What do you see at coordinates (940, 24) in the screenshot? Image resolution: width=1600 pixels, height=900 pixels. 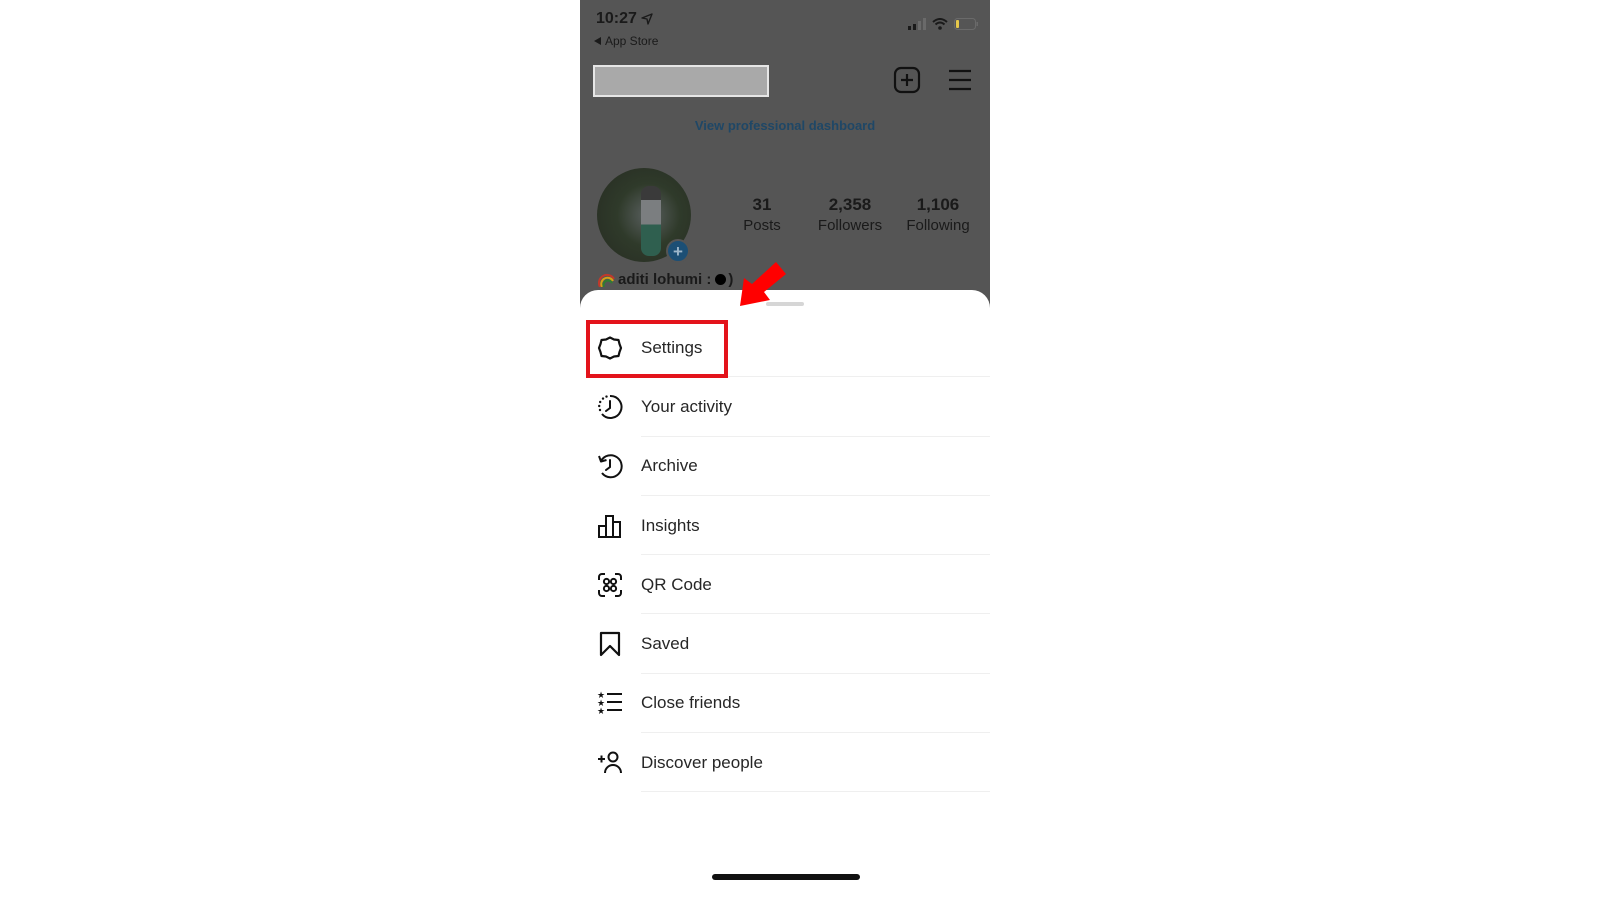 I see `wifi-icon` at bounding box center [940, 24].